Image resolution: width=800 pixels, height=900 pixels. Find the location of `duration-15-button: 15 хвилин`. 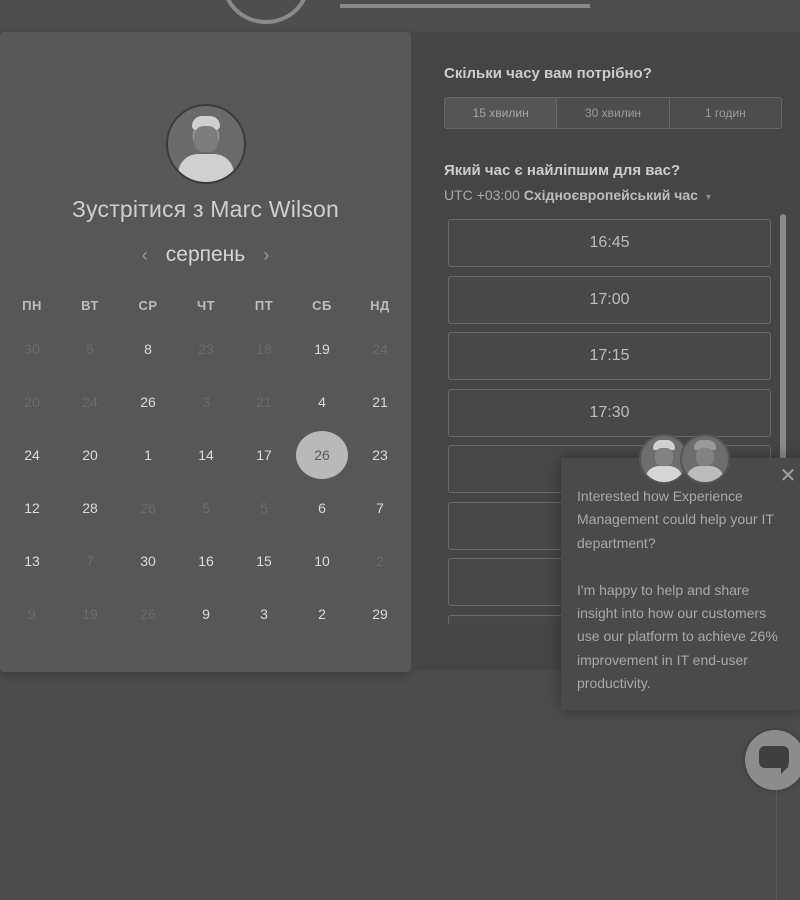

duration-15-button: 15 хвилин is located at coordinates (501, 113).